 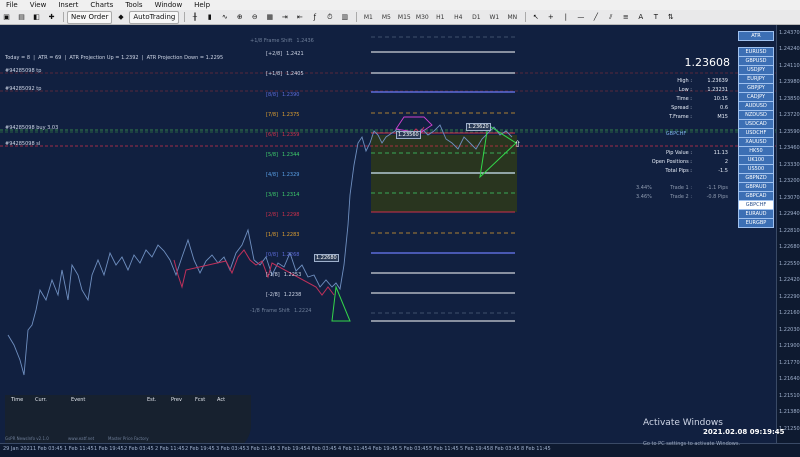 I want to click on time-tick: 5 Feb 11:45, so click(x=444, y=449).